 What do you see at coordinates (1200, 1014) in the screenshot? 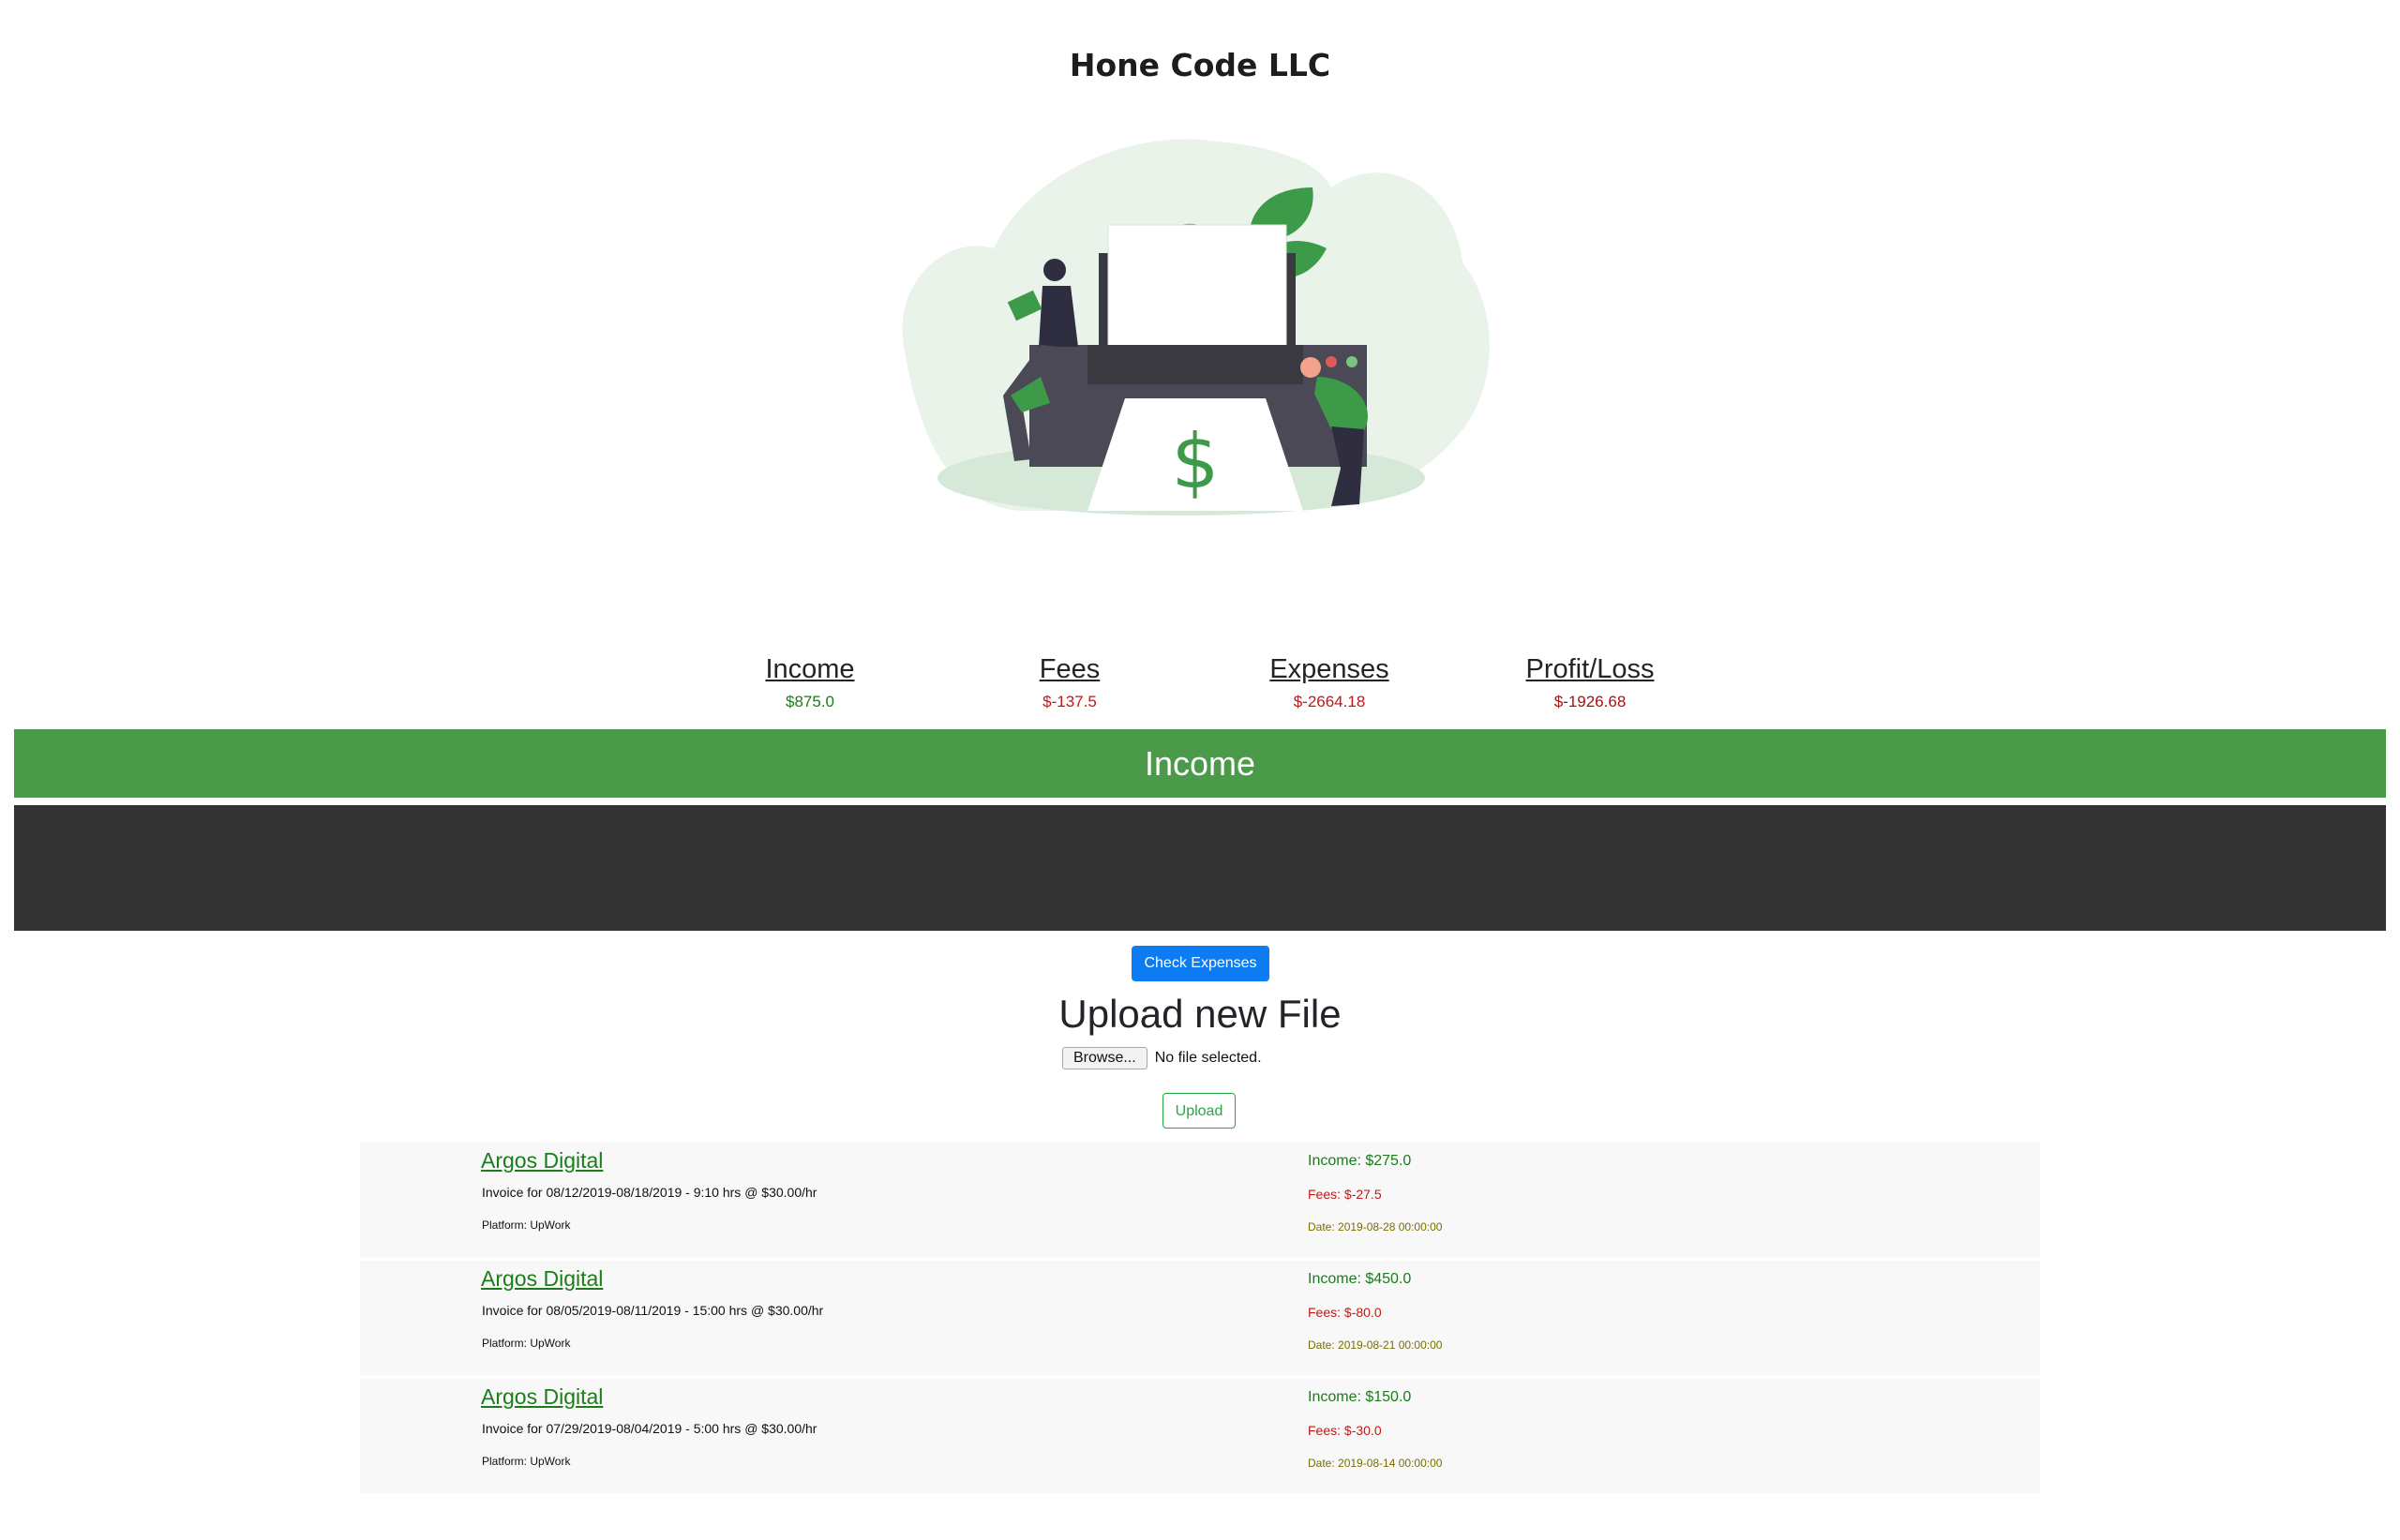
I see `upload-title: Upload new File` at bounding box center [1200, 1014].